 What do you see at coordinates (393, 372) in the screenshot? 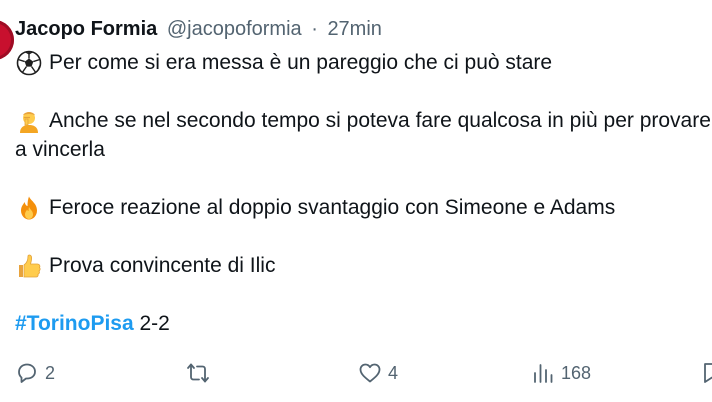
I see `like-count: 4` at bounding box center [393, 372].